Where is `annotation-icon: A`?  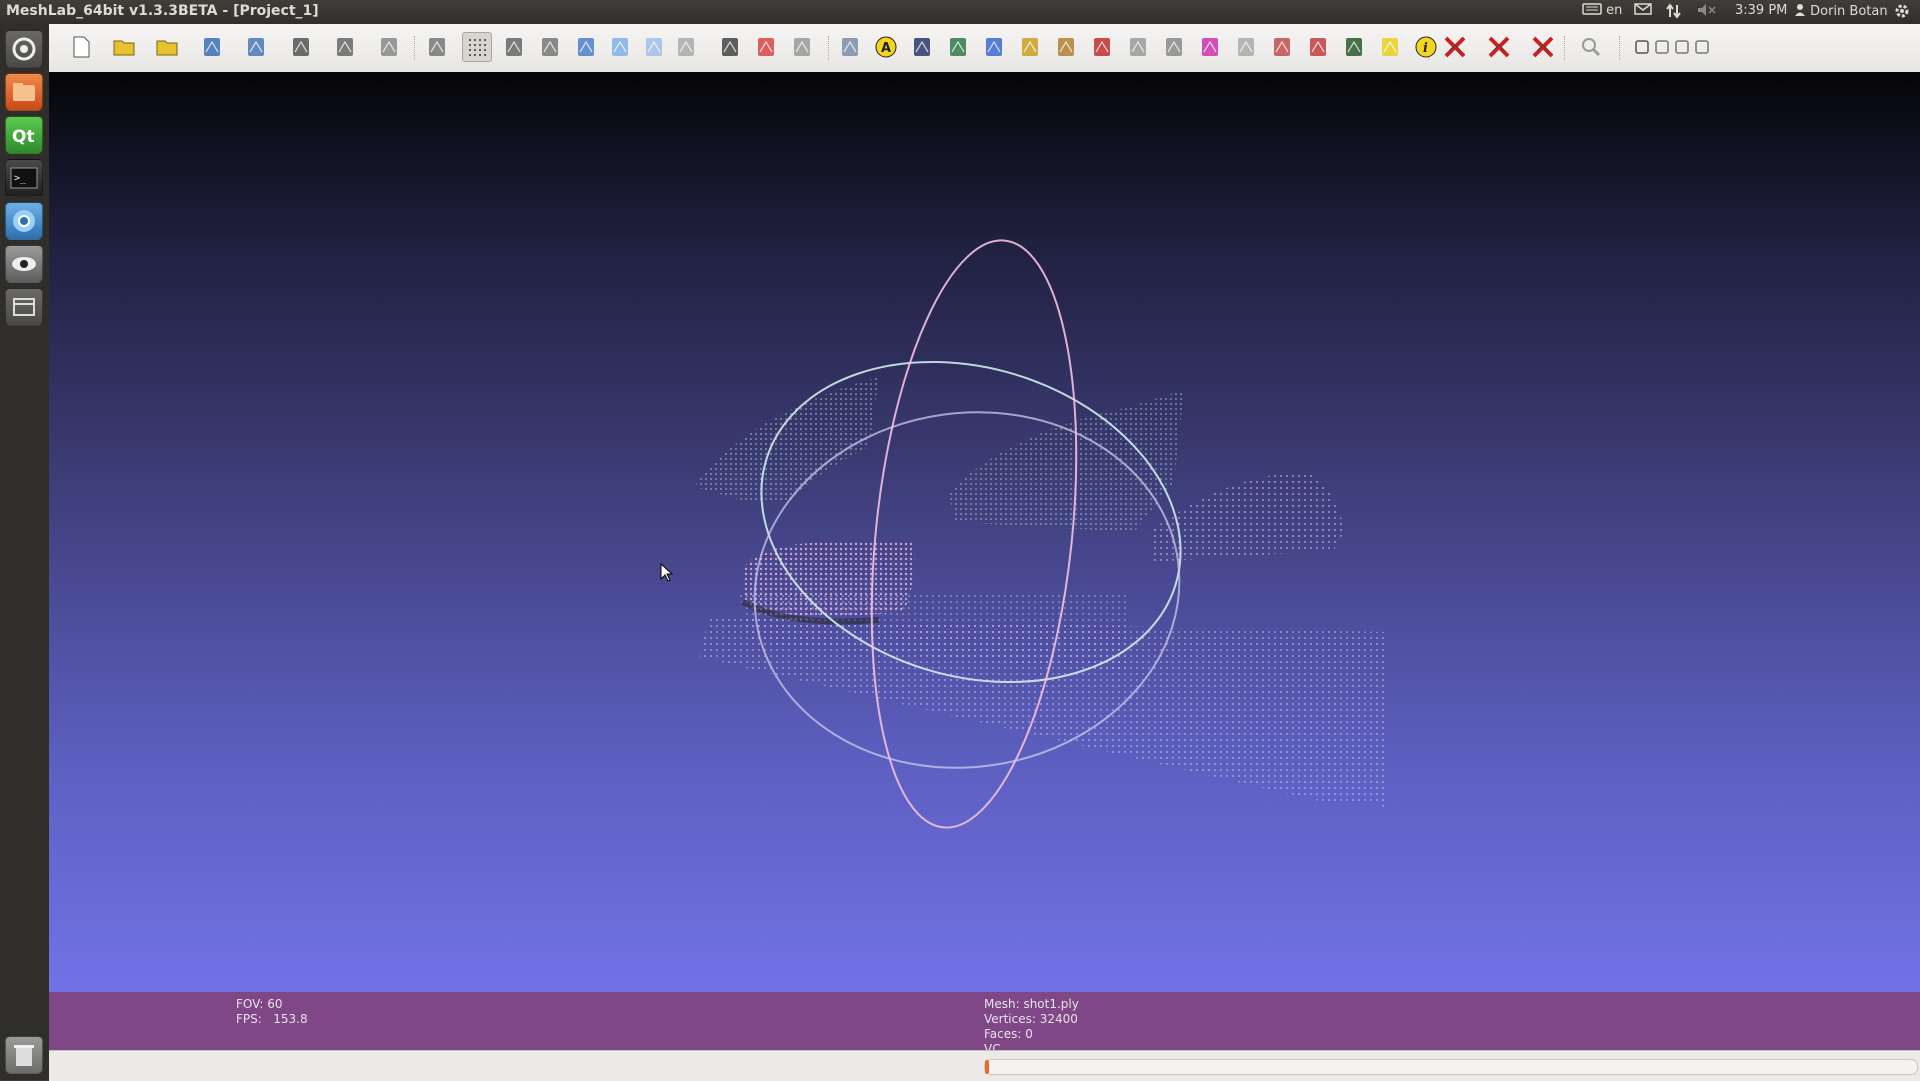
annotation-icon: A is located at coordinates (886, 47).